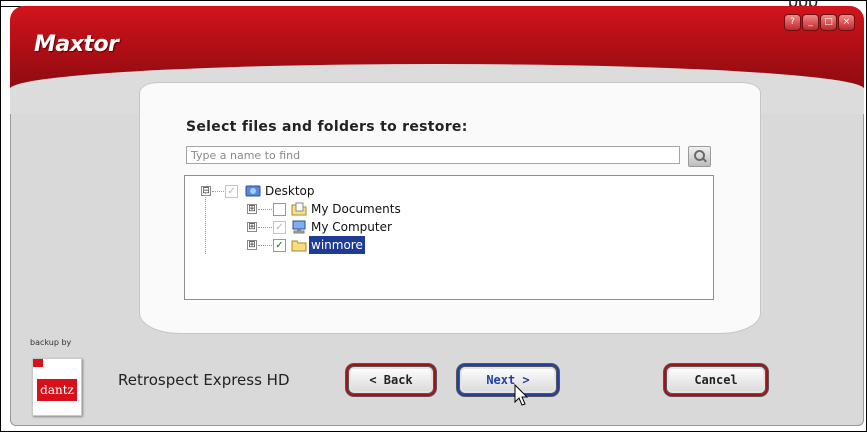 The image size is (867, 432). I want to click on my-computer-checkbox: ✓, so click(279, 227).